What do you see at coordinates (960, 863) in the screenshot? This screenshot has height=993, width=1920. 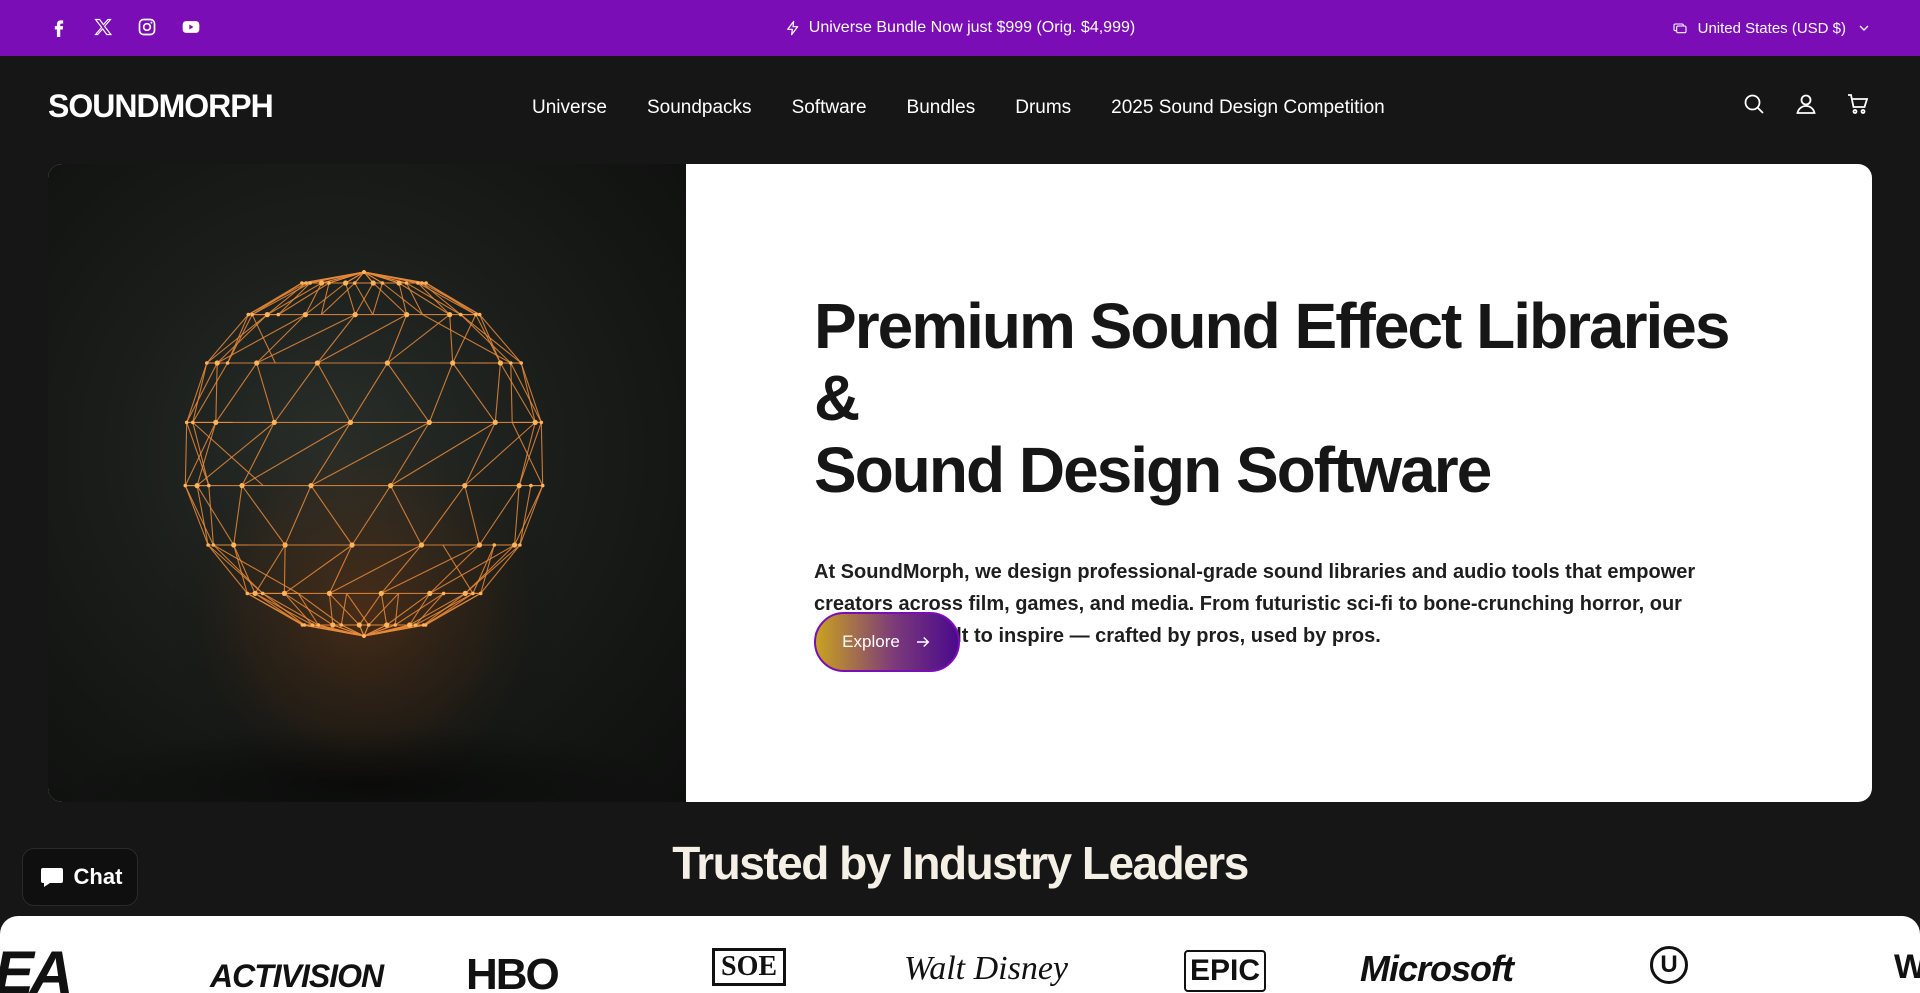 I see `trusted-title: Trusted by Industry Leaders` at bounding box center [960, 863].